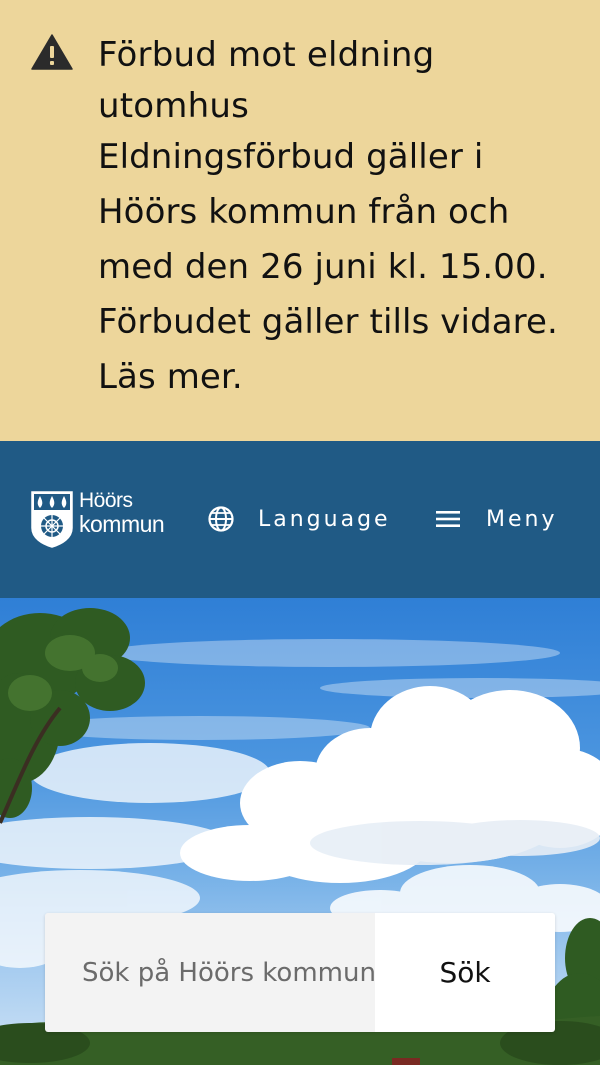 This screenshot has height=1065, width=600. What do you see at coordinates (221, 519) in the screenshot?
I see `globe-icon` at bounding box center [221, 519].